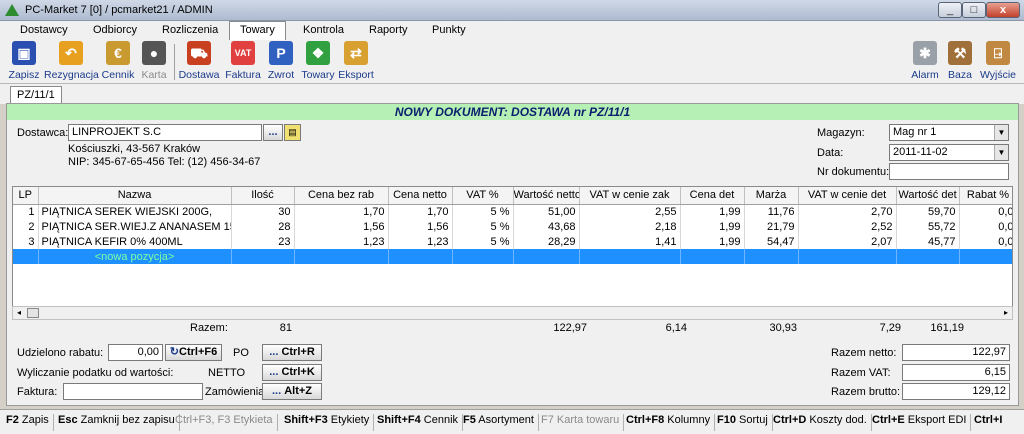 This screenshot has width=1024, height=434. I want to click on eksport-button: ⇄ Eksport, so click(356, 61).